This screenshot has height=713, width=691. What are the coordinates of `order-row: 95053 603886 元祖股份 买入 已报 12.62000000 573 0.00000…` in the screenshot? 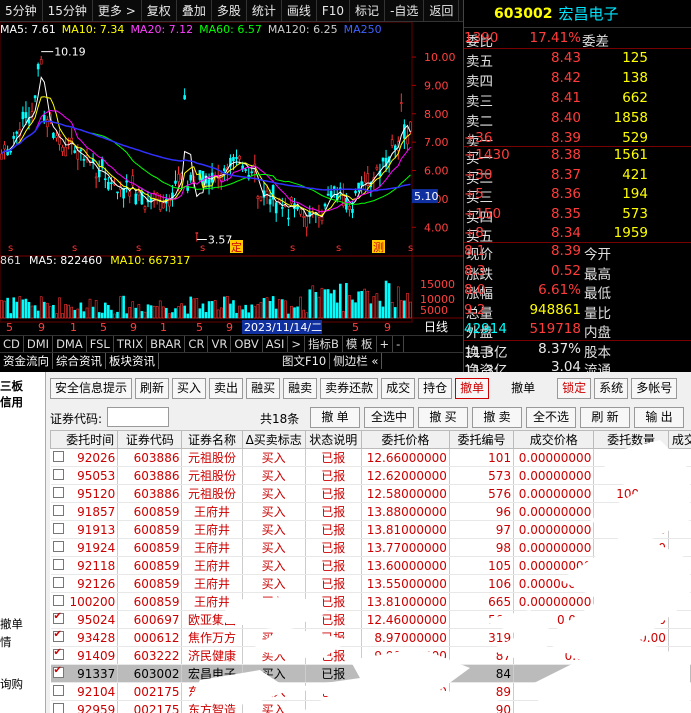 It's located at (370, 475).